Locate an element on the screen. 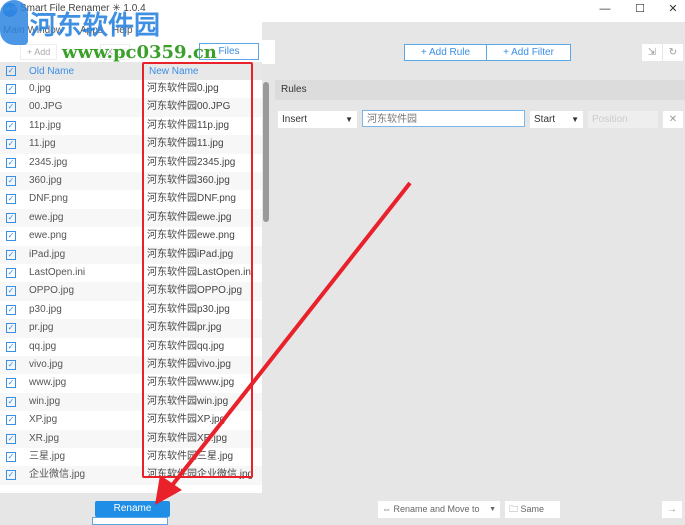 This screenshot has width=685, height=525. watermark-name: 河东软件园 is located at coordinates (95, 26).